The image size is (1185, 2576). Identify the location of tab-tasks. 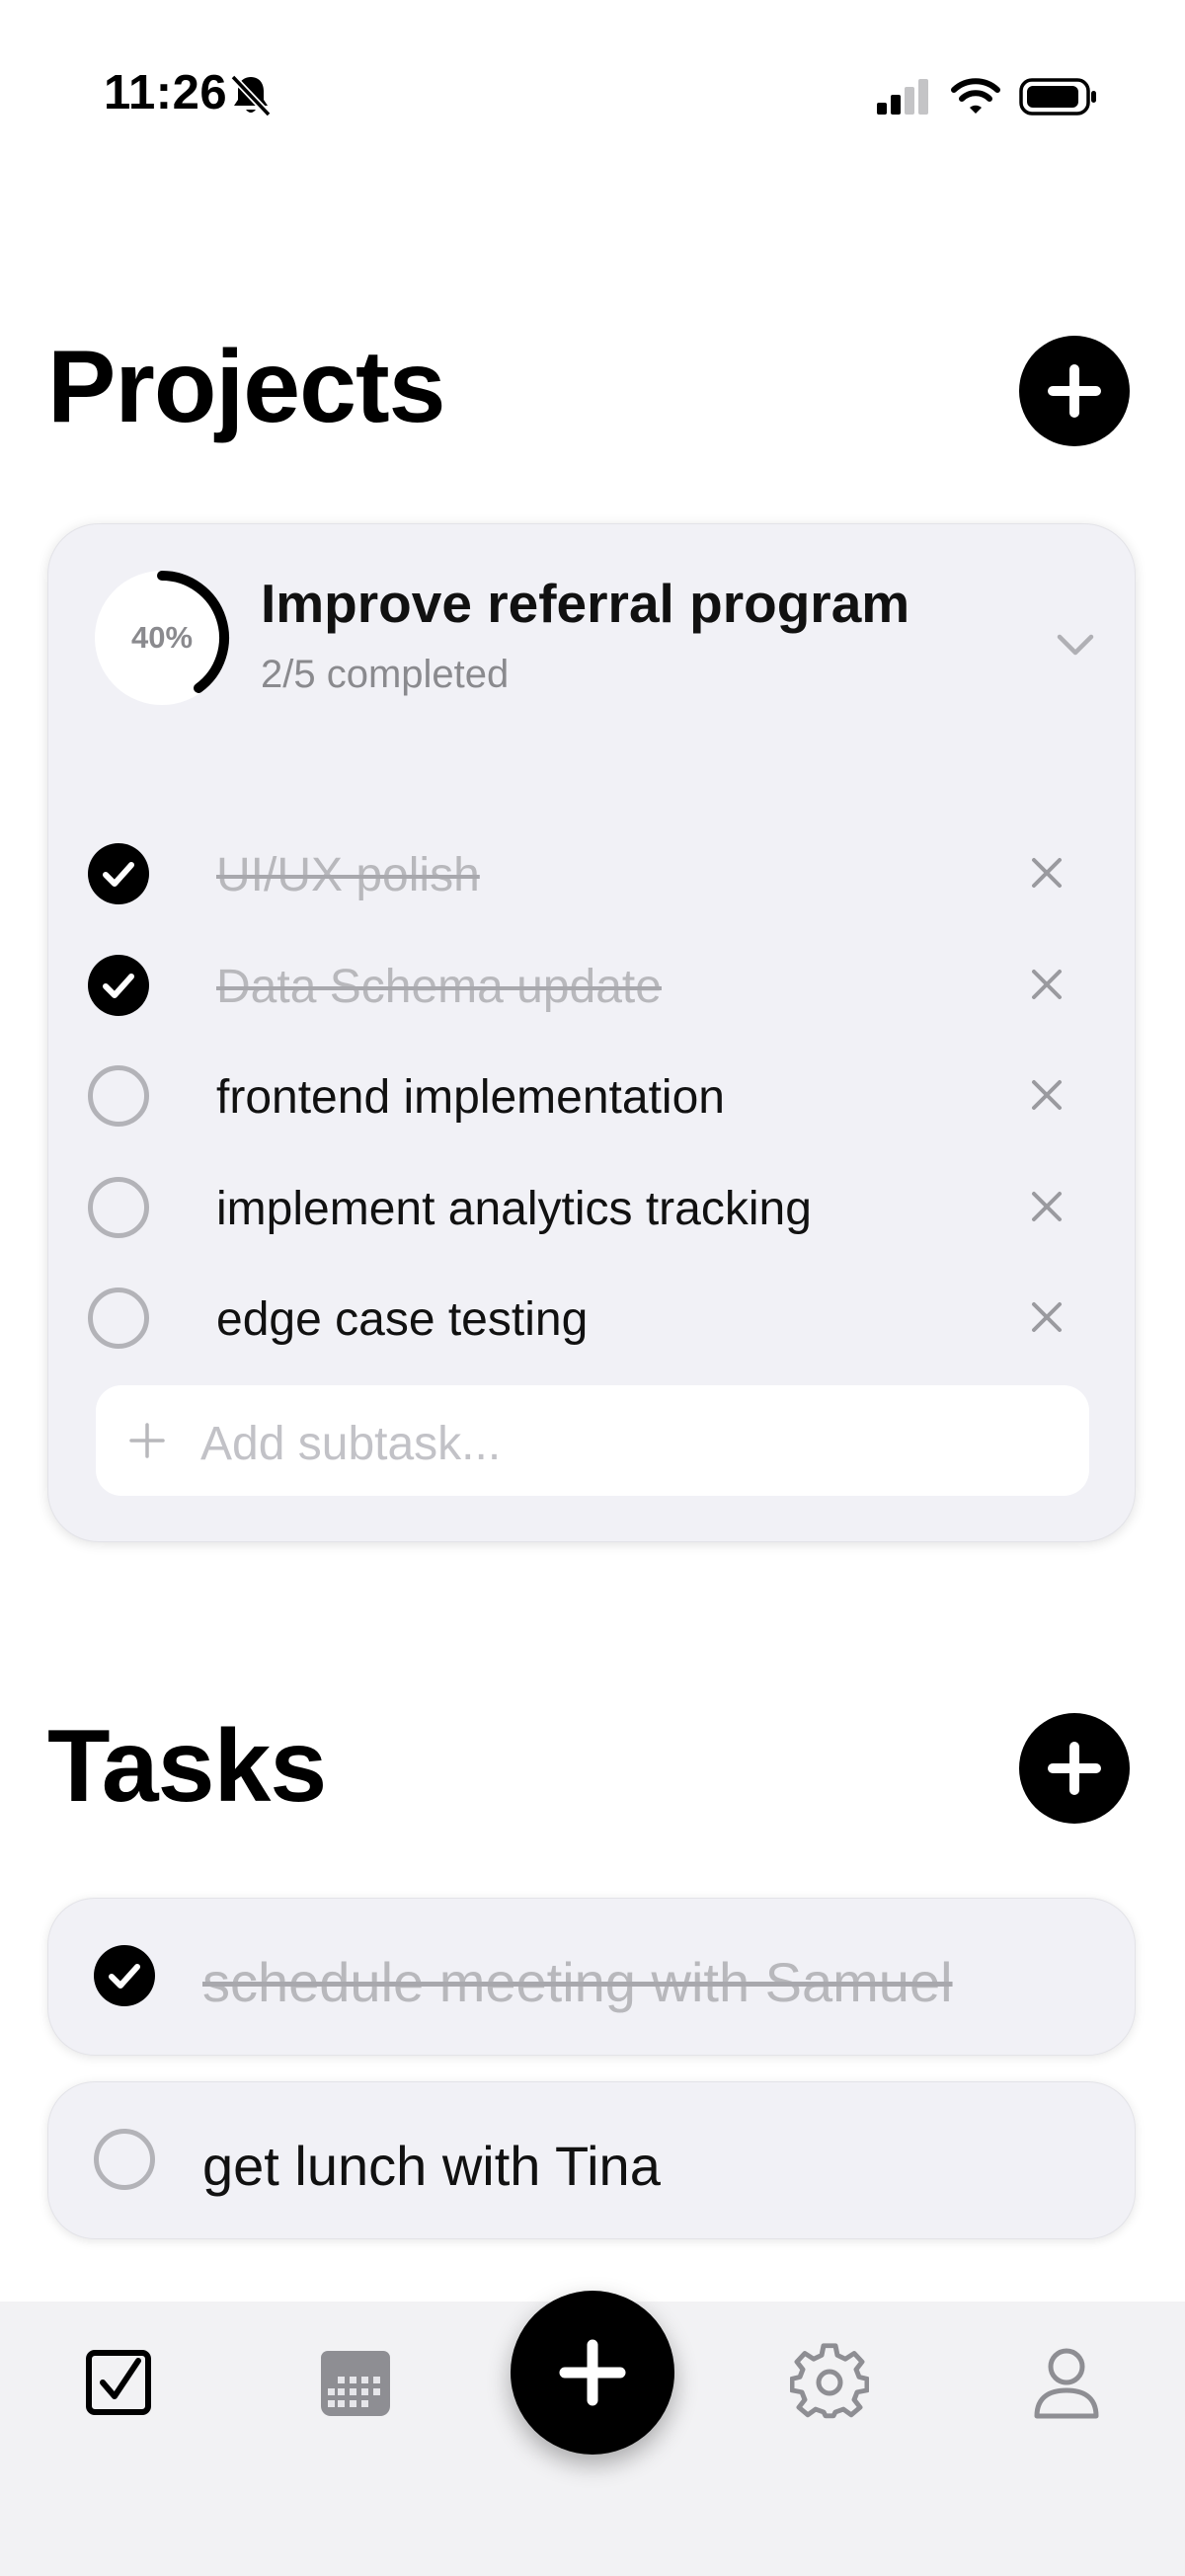
(119, 2382).